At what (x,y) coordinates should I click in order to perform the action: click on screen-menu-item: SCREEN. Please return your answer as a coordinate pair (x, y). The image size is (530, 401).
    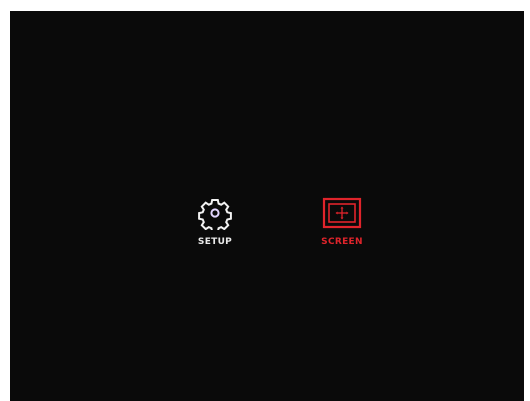
    Looking at the image, I should click on (342, 221).